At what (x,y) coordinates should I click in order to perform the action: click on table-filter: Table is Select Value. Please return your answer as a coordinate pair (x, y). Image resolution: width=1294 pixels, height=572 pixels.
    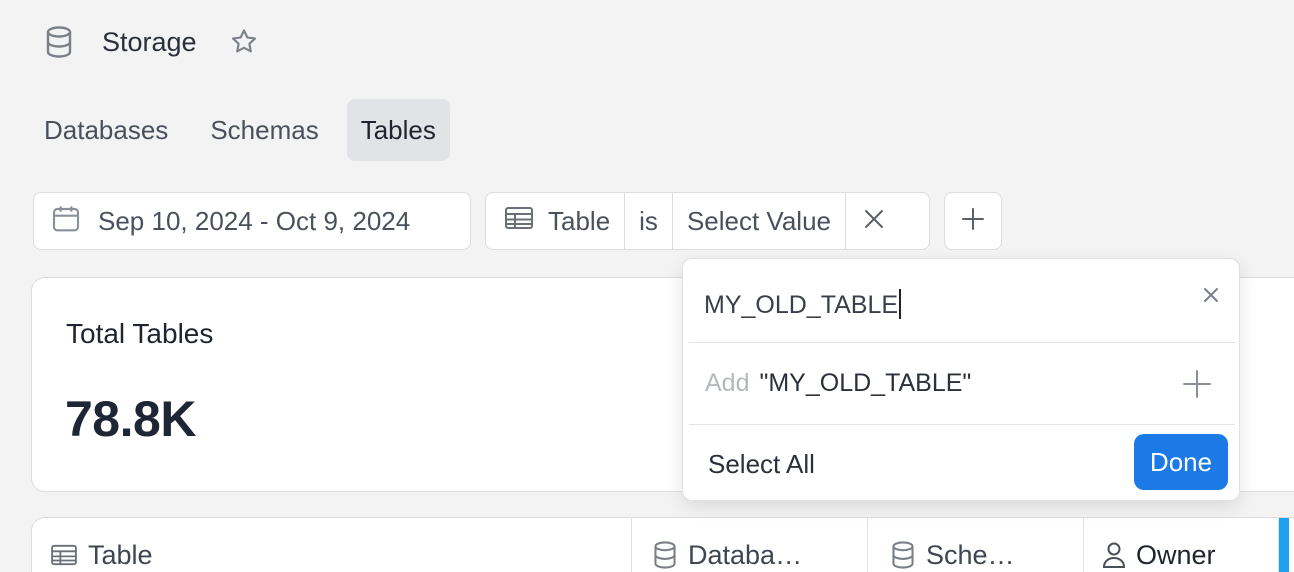
    Looking at the image, I should click on (707, 221).